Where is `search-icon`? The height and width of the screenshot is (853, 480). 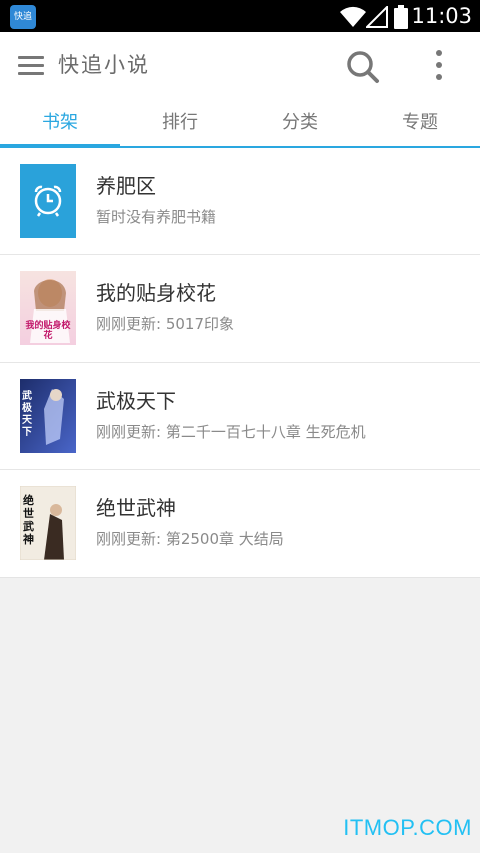
search-icon is located at coordinates (363, 67).